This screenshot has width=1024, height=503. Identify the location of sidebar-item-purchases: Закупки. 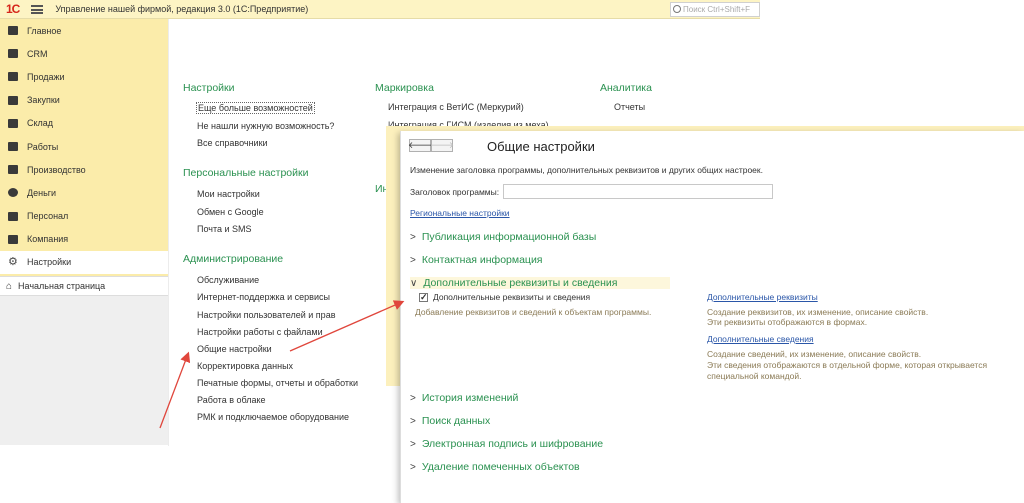
(84, 100).